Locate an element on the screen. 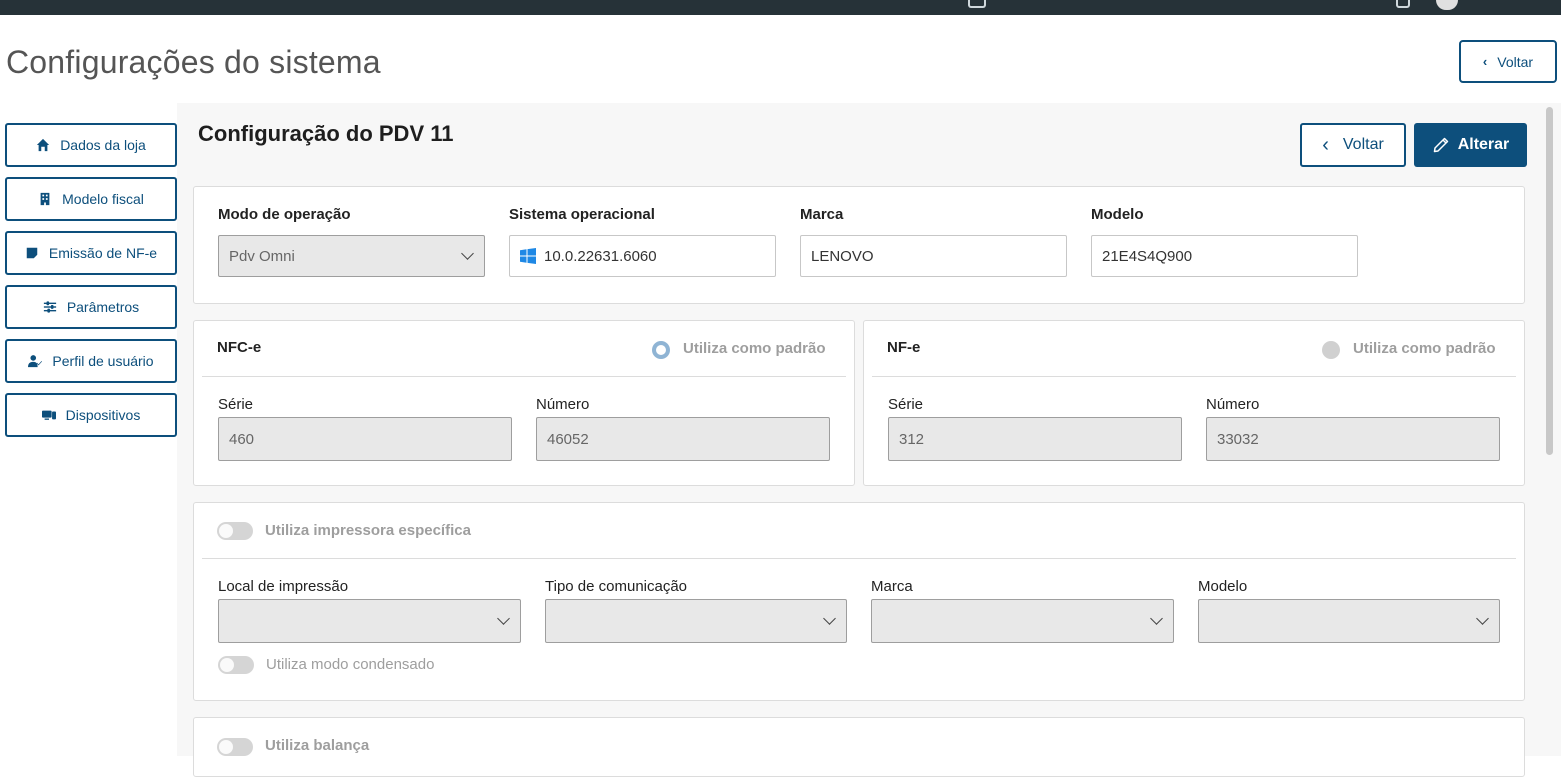  home-icon is located at coordinates (43, 145).